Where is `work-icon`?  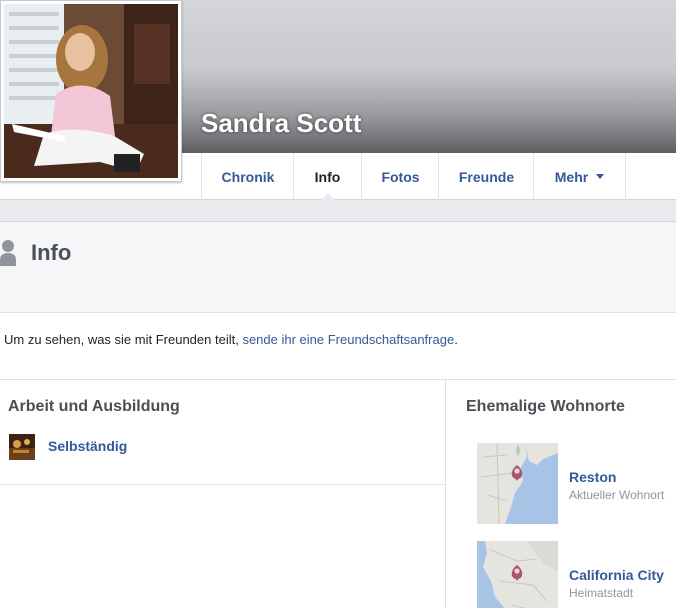 work-icon is located at coordinates (22, 447).